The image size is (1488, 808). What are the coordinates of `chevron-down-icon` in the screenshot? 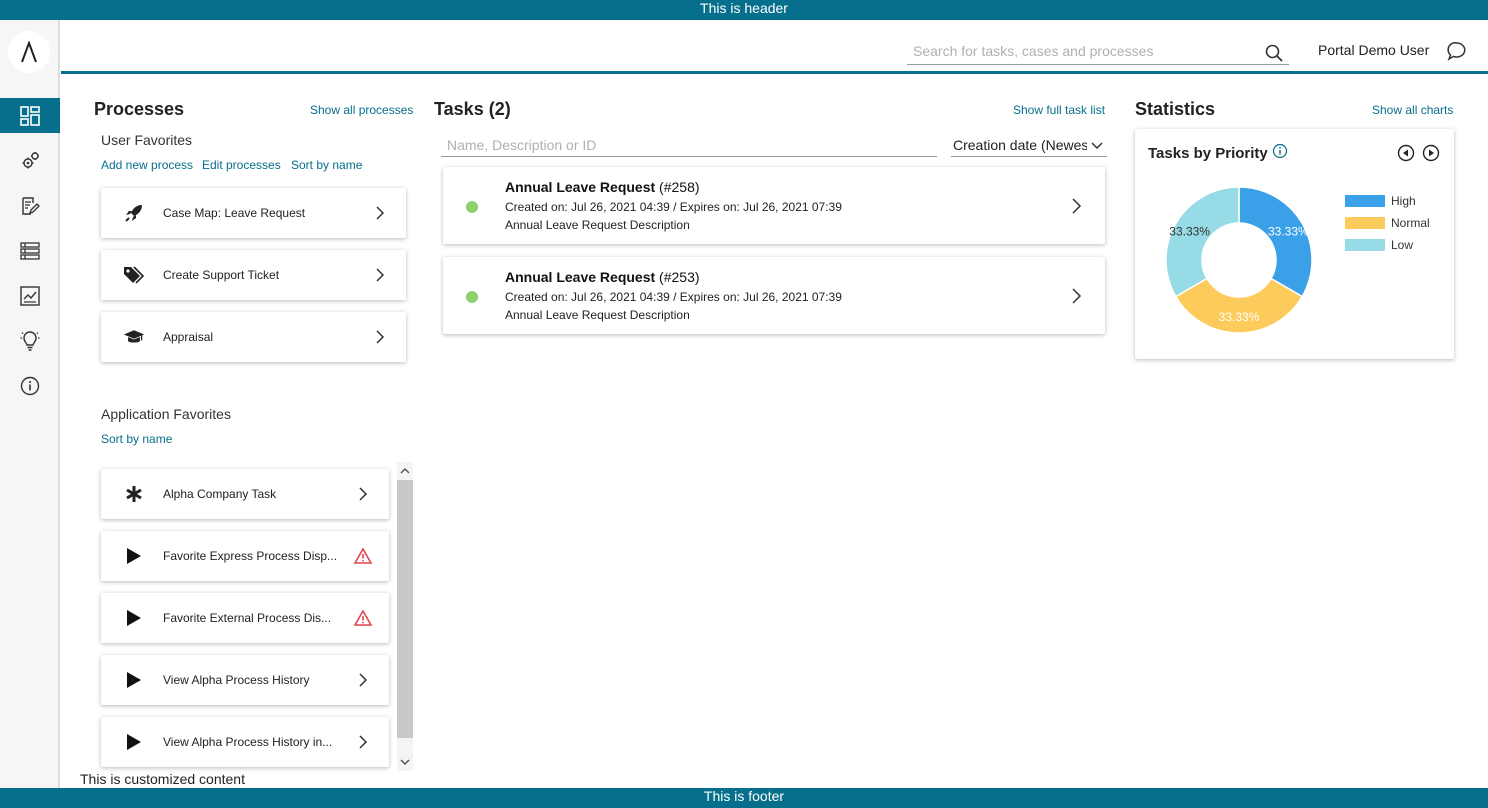 It's located at (1097, 146).